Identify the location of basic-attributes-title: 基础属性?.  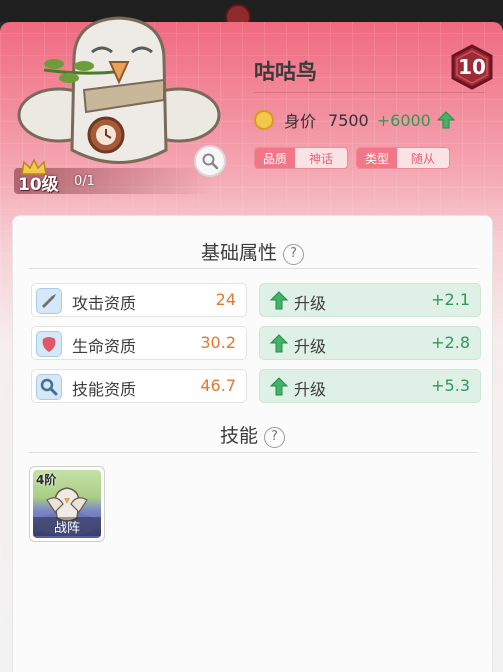
(252, 251).